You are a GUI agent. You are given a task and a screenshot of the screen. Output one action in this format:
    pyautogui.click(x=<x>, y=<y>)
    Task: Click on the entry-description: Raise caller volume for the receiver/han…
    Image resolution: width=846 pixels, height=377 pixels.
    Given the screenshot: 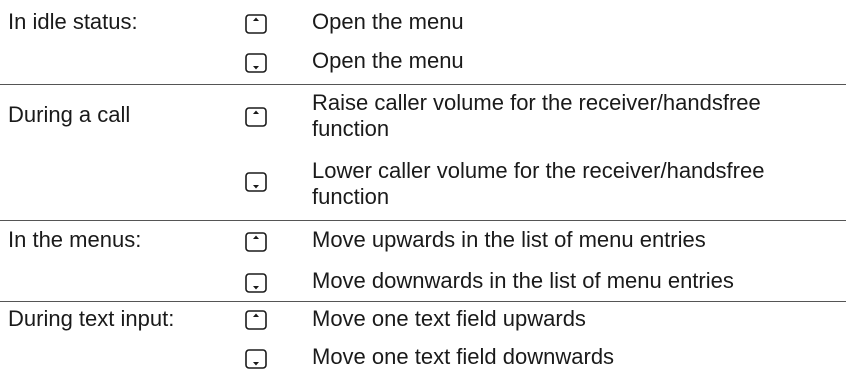 What is the action you would take?
    pyautogui.click(x=536, y=116)
    